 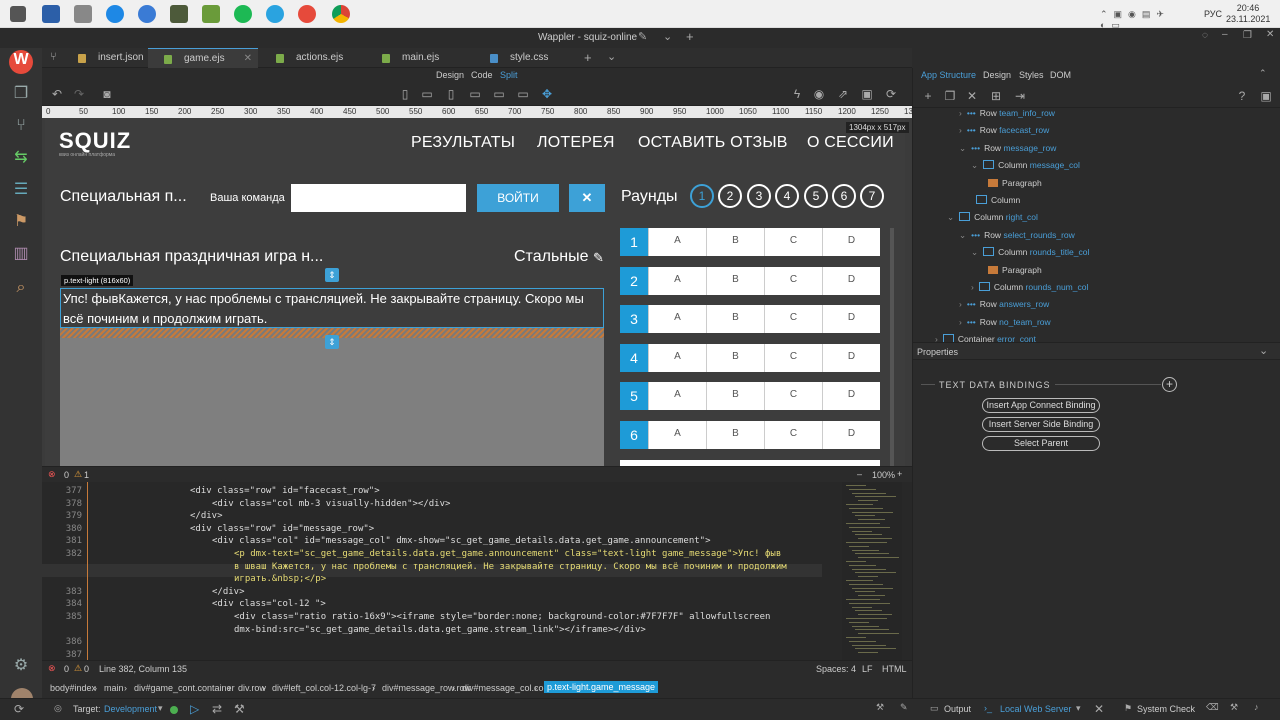 What do you see at coordinates (1256, 707) in the screenshot?
I see `bell-icon: ♪` at bounding box center [1256, 707].